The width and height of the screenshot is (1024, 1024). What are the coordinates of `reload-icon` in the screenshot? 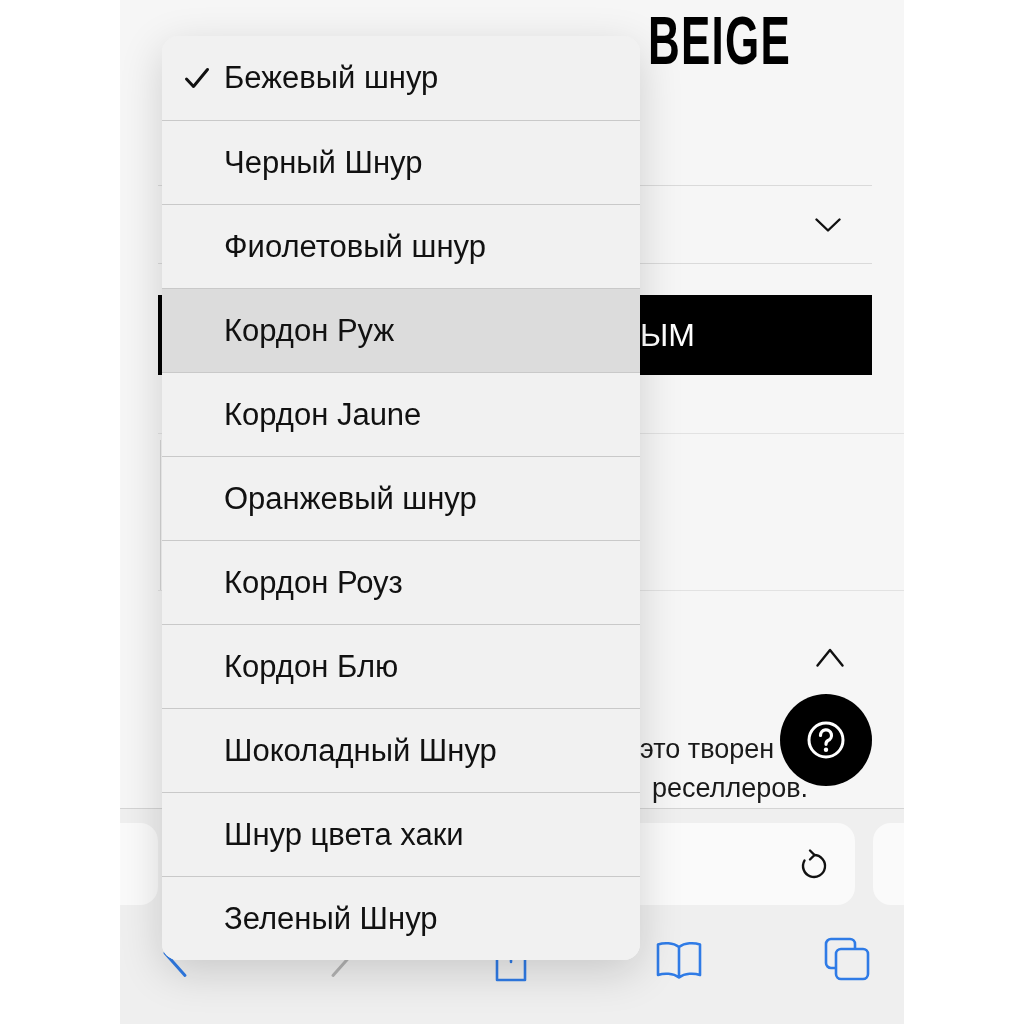 It's located at (814, 864).